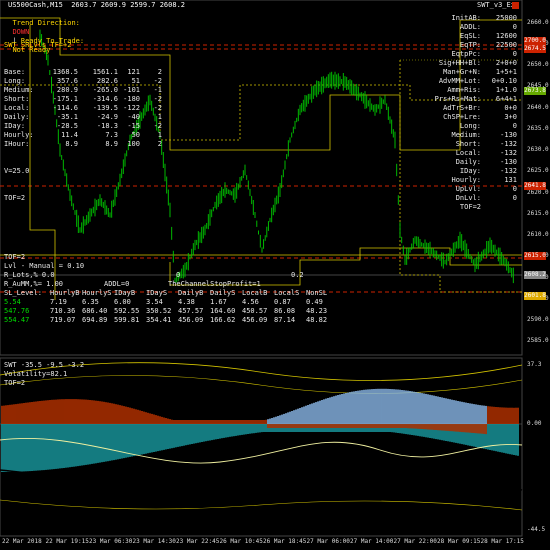 The height and width of the screenshot is (550, 550). I want to click on sl-cell: 592.55, so click(127, 311).